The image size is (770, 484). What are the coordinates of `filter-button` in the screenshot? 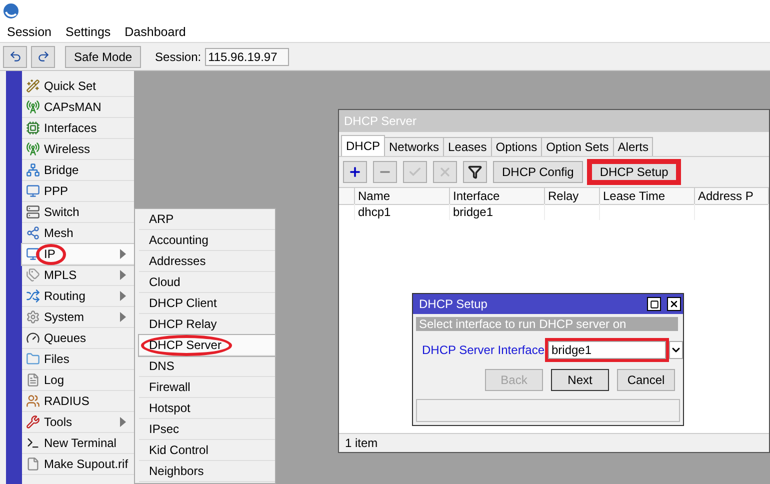 It's located at (475, 172).